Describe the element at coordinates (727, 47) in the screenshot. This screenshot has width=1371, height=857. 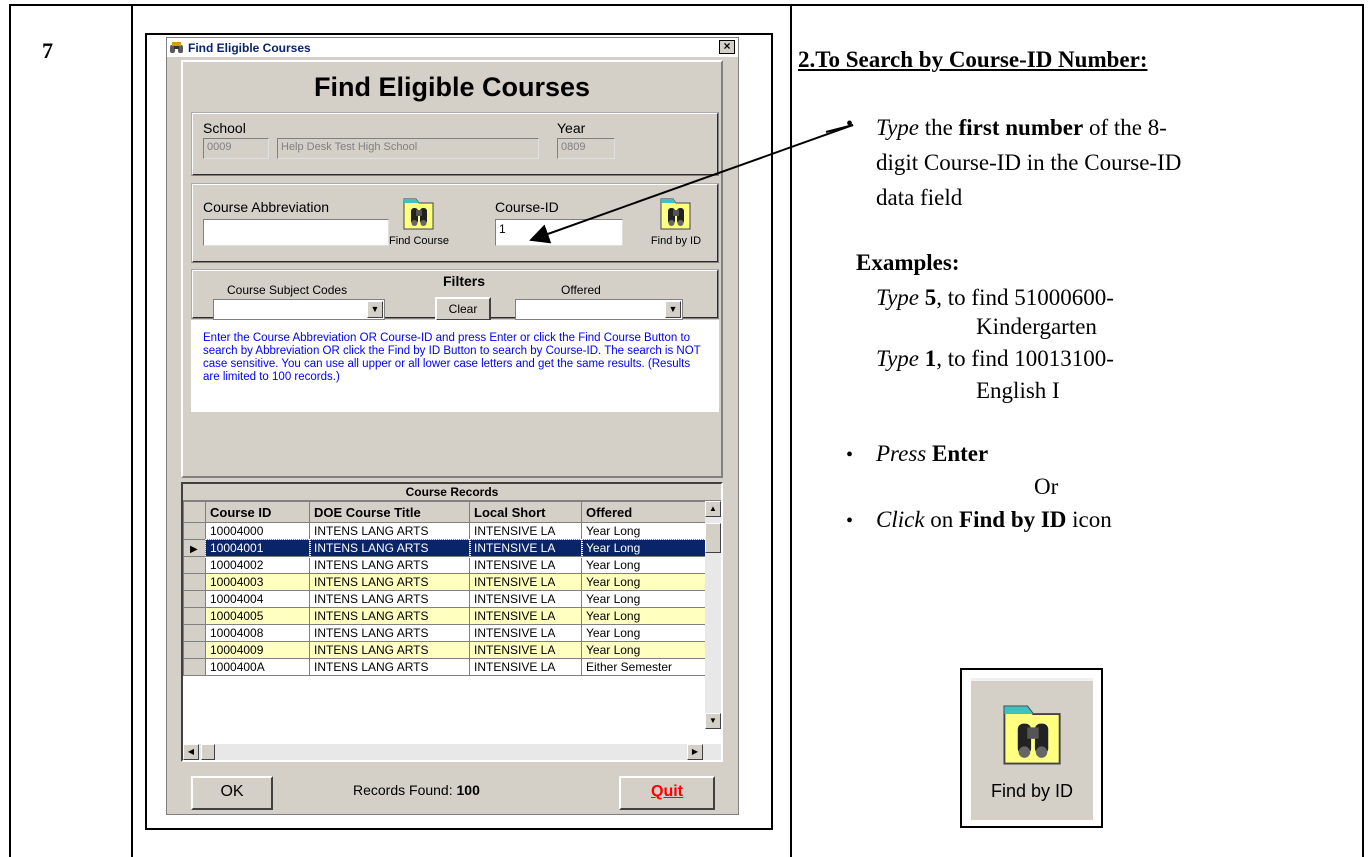
I see `close-button: ×` at that location.